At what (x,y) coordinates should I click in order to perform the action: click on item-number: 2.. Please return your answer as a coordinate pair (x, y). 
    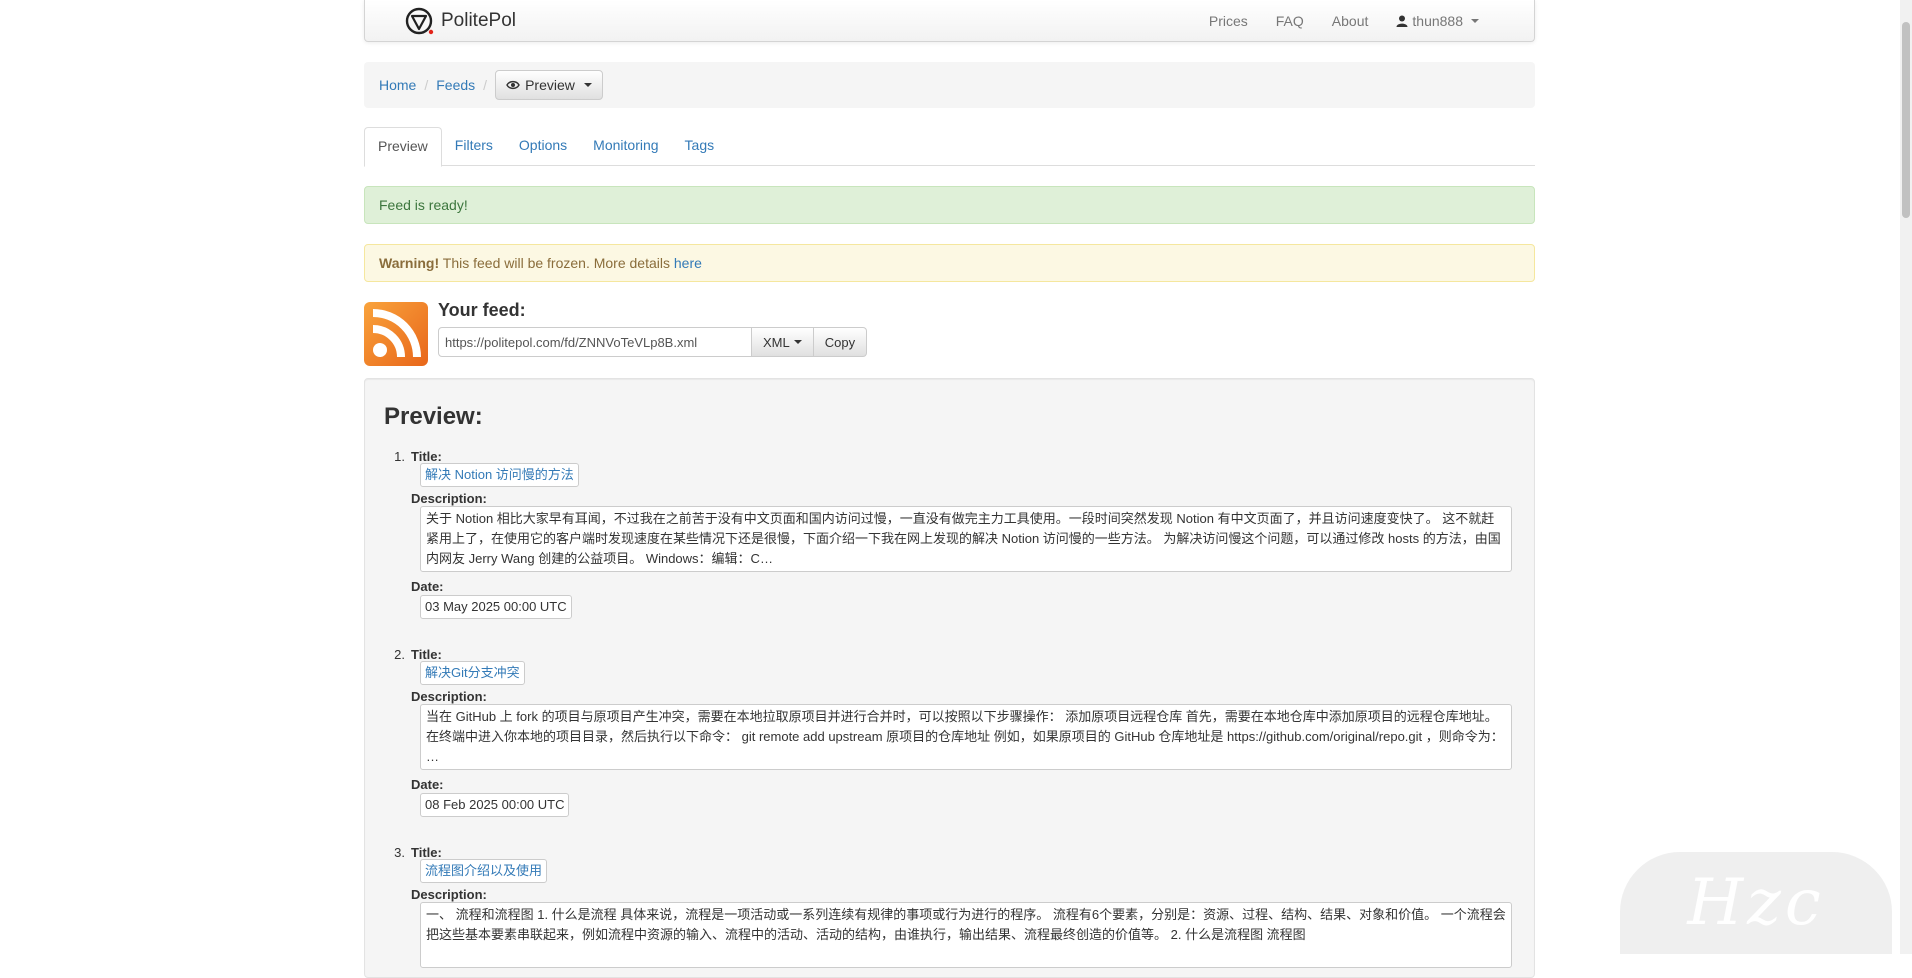
    Looking at the image, I should click on (399, 654).